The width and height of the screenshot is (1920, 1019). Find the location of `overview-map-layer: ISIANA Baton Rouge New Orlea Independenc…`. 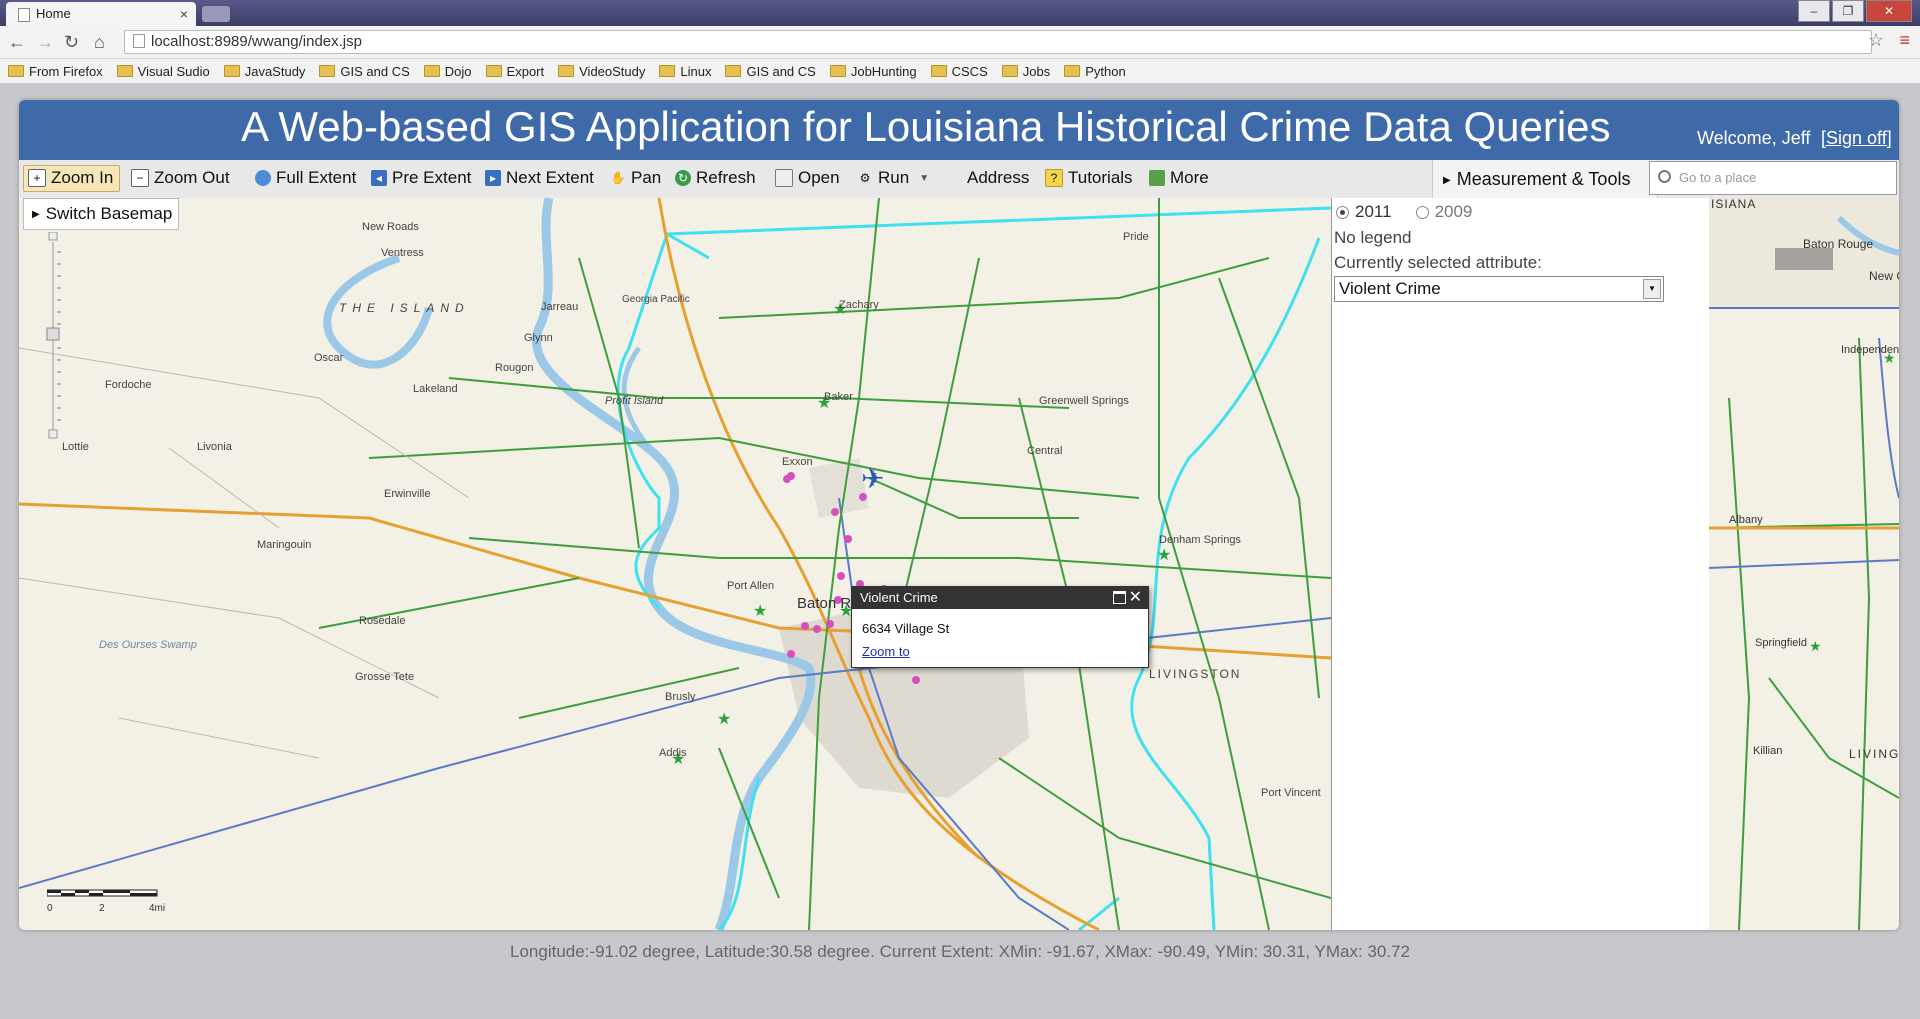

overview-map-layer: ISIANA Baton Rouge New Orlea Independenc… is located at coordinates (1804, 564).